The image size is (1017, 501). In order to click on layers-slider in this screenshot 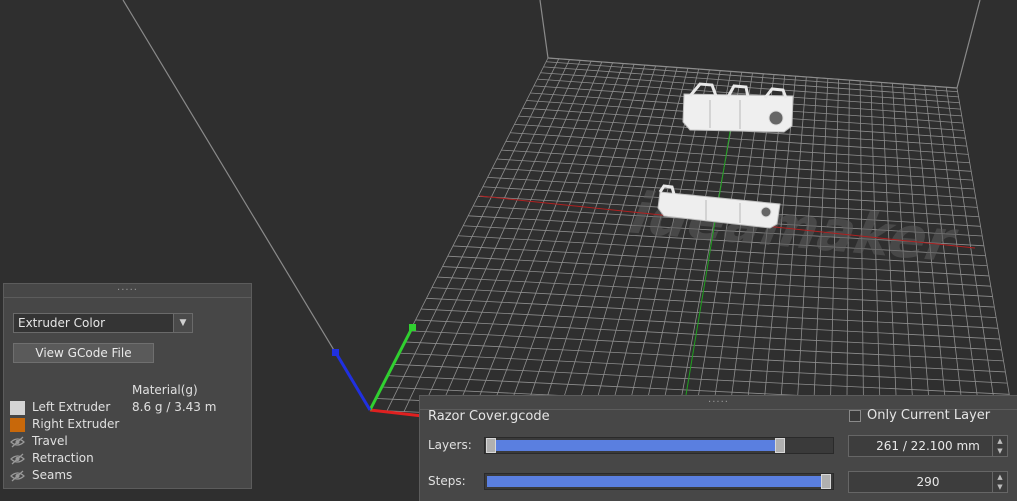, I will do `click(659, 445)`.